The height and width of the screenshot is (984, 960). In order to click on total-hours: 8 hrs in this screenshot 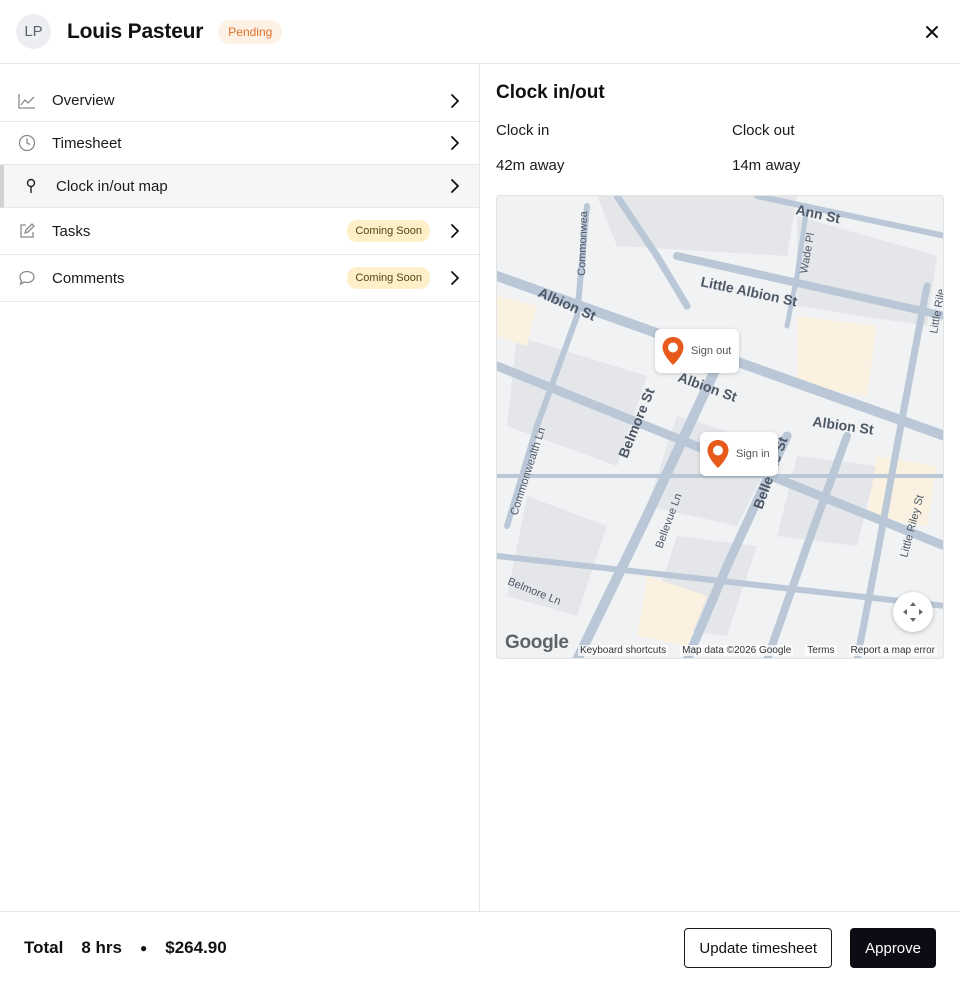, I will do `click(101, 947)`.